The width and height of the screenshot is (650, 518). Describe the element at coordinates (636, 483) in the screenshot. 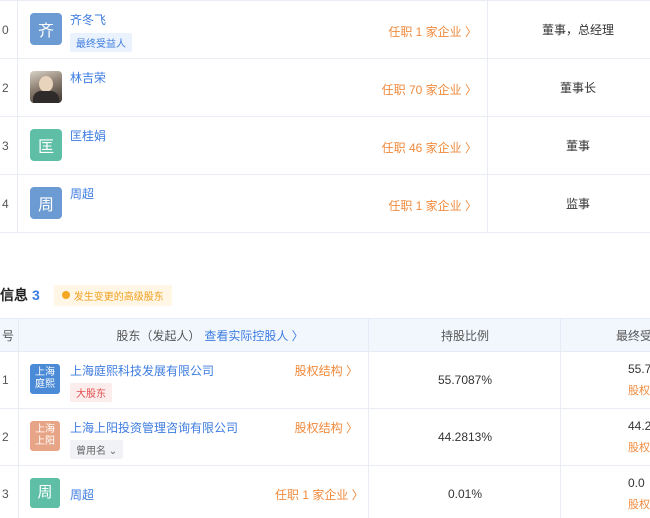

I see `final-benefit-value: 0.0` at that location.